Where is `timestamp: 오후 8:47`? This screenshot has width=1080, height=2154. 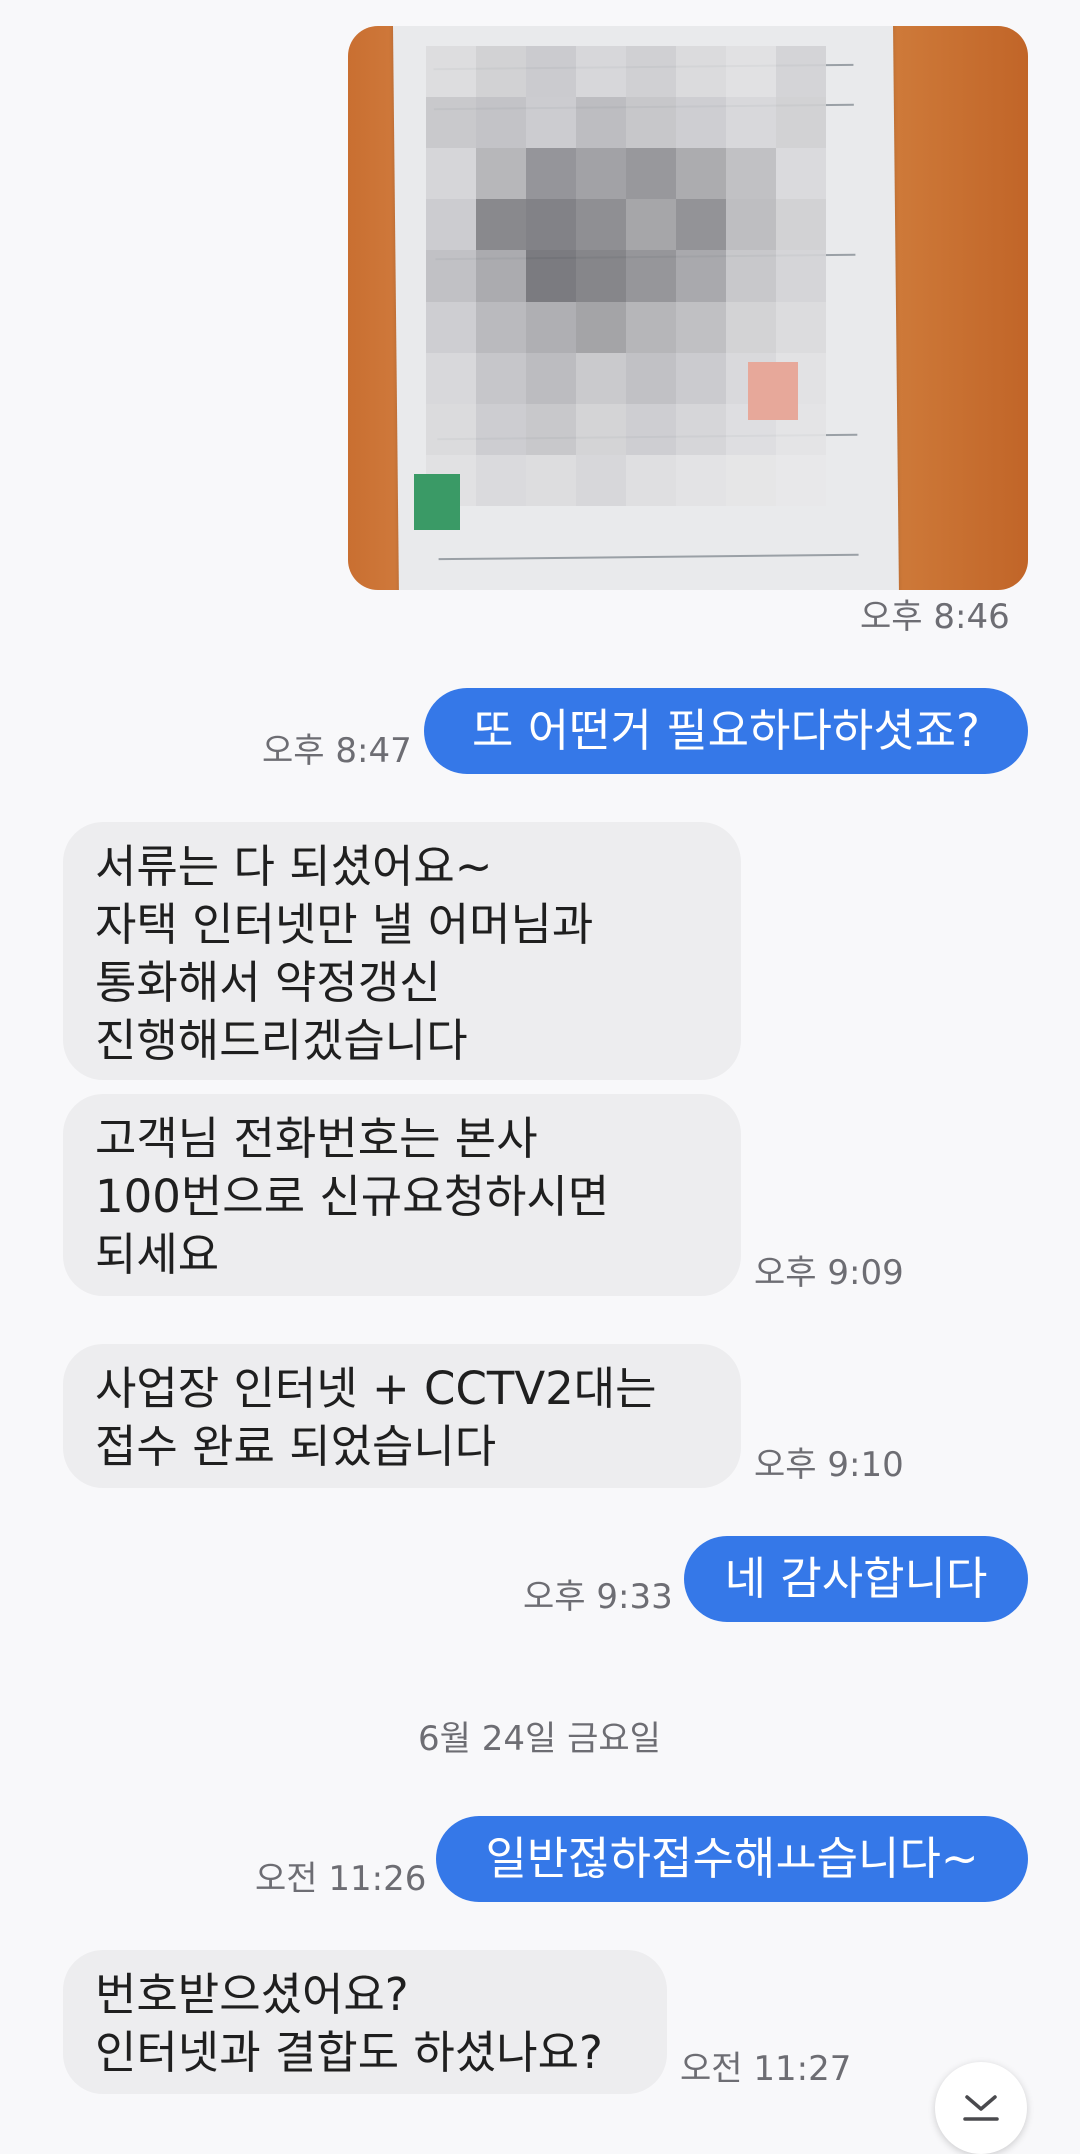 timestamp: 오후 8:47 is located at coordinates (337, 751).